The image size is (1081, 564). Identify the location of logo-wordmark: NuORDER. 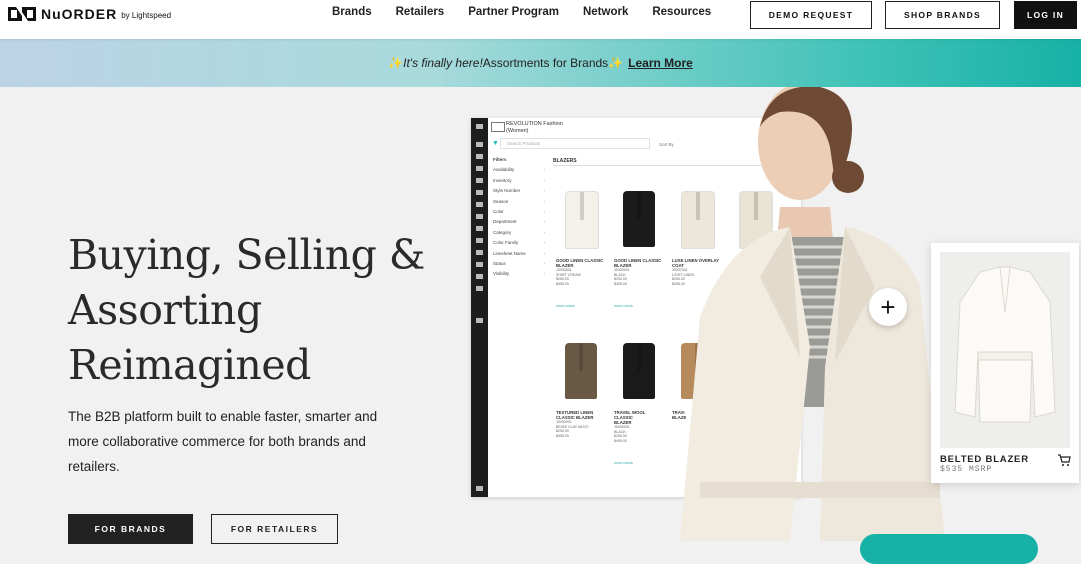
(79, 14).